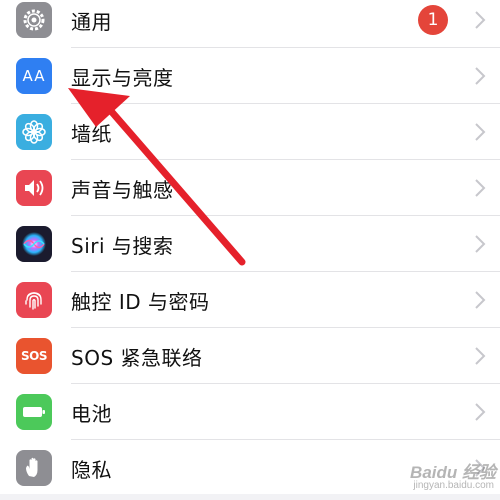 The width and height of the screenshot is (500, 500). Describe the element at coordinates (34, 412) in the screenshot. I see `battery-icon` at that location.